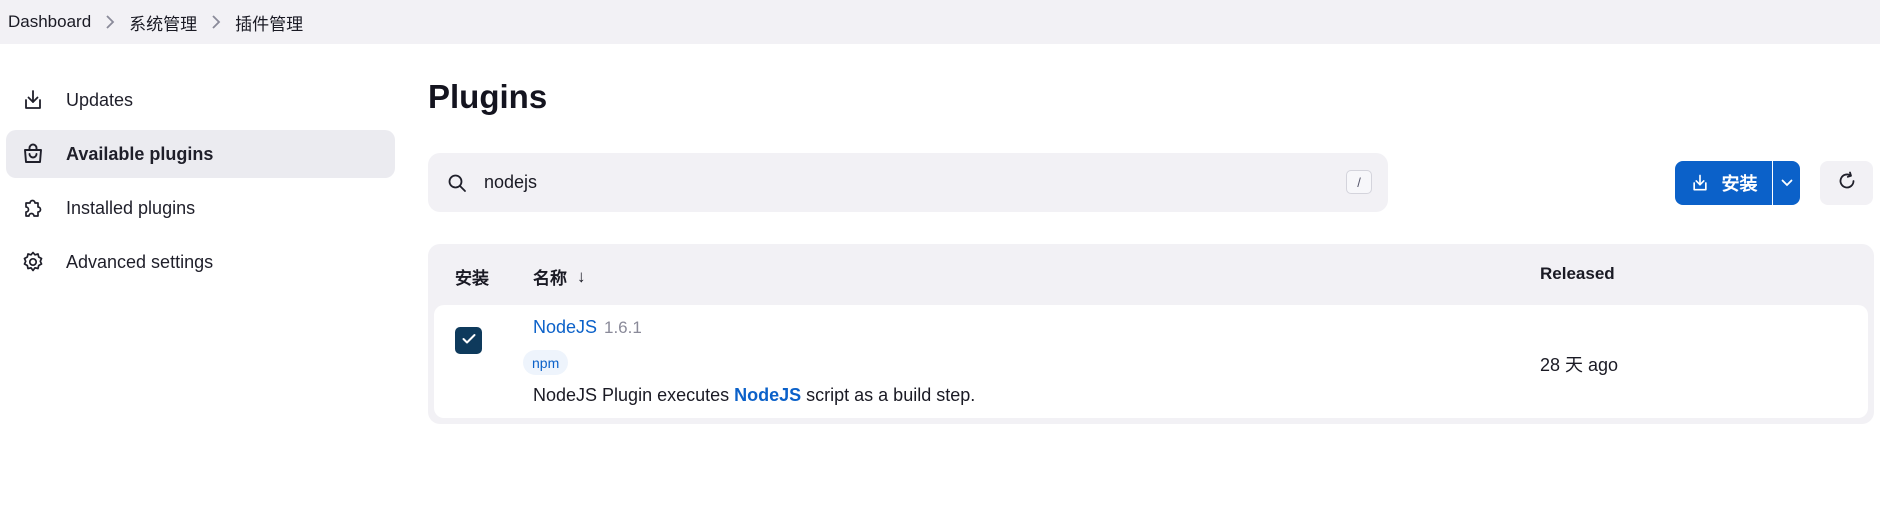  I want to click on install-button-label: 安装, so click(1739, 184).